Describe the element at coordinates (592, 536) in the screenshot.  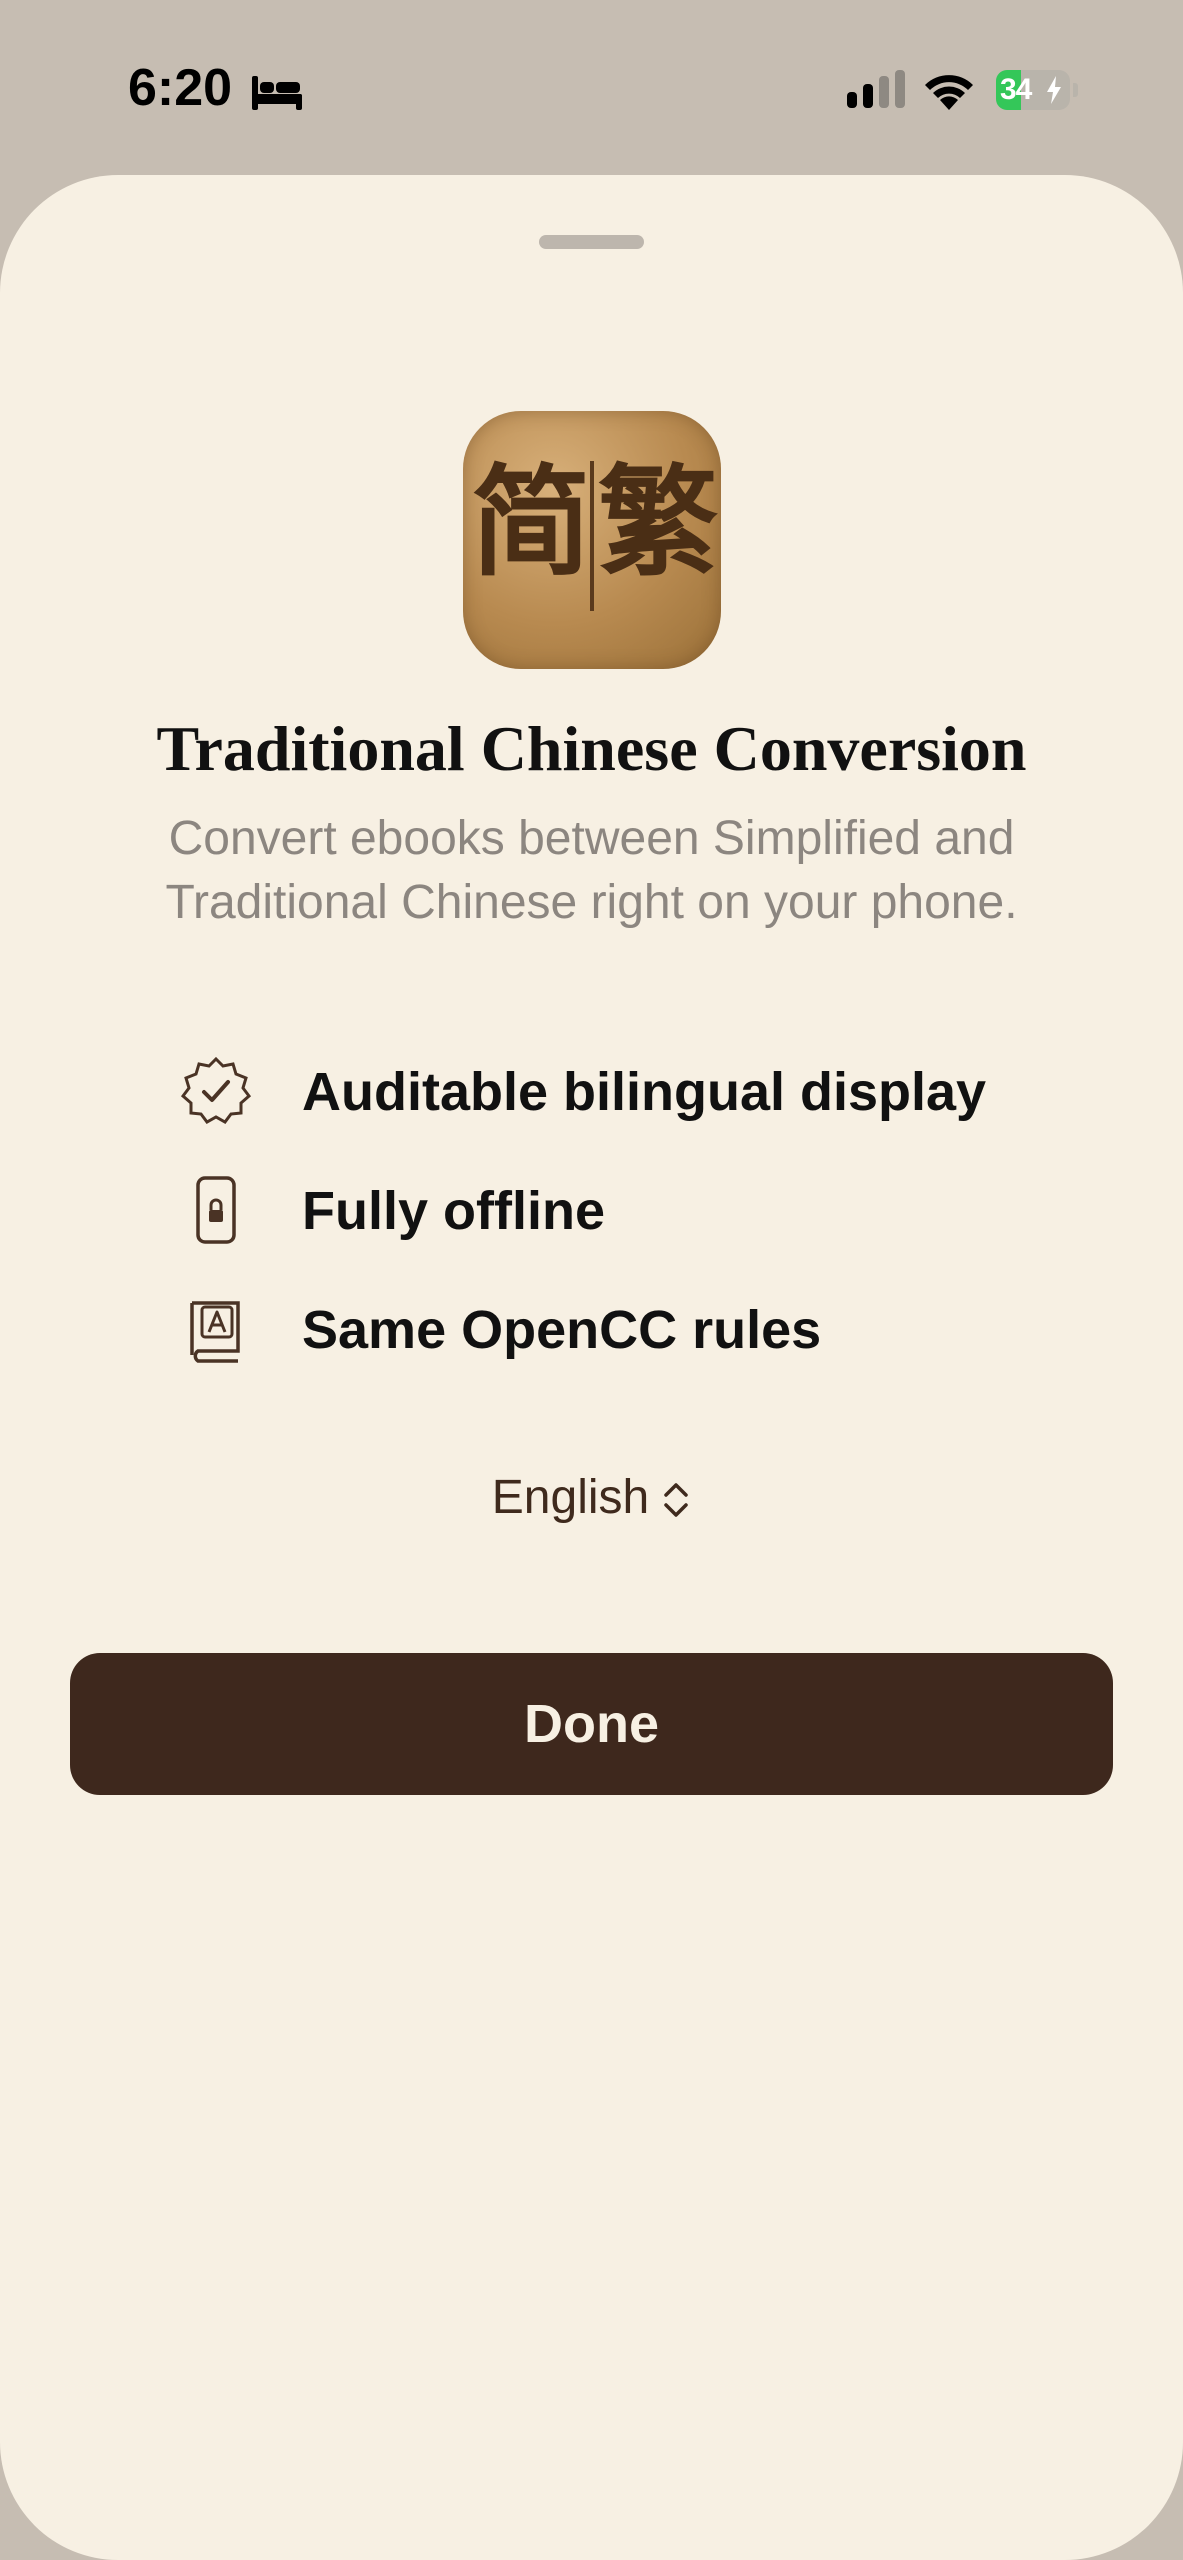
I see `app-icon-divider` at that location.